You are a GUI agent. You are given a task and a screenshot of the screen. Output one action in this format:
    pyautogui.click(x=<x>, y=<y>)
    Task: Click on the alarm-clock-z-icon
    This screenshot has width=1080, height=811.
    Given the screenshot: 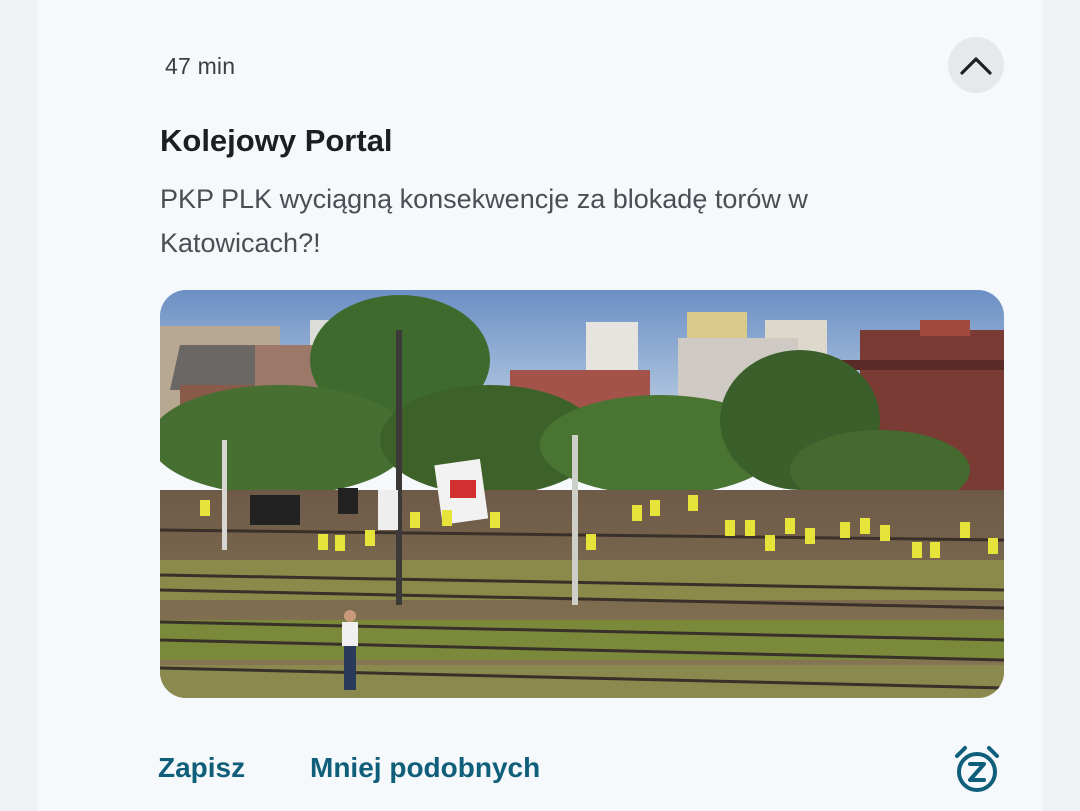 What is the action you would take?
    pyautogui.click(x=977, y=769)
    